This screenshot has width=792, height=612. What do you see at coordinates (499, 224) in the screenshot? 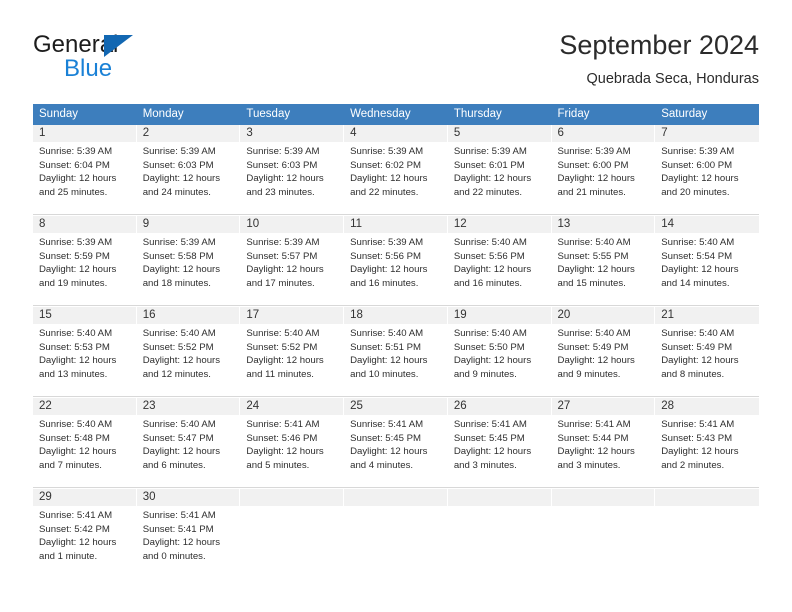
I see `day-number: 12` at bounding box center [499, 224].